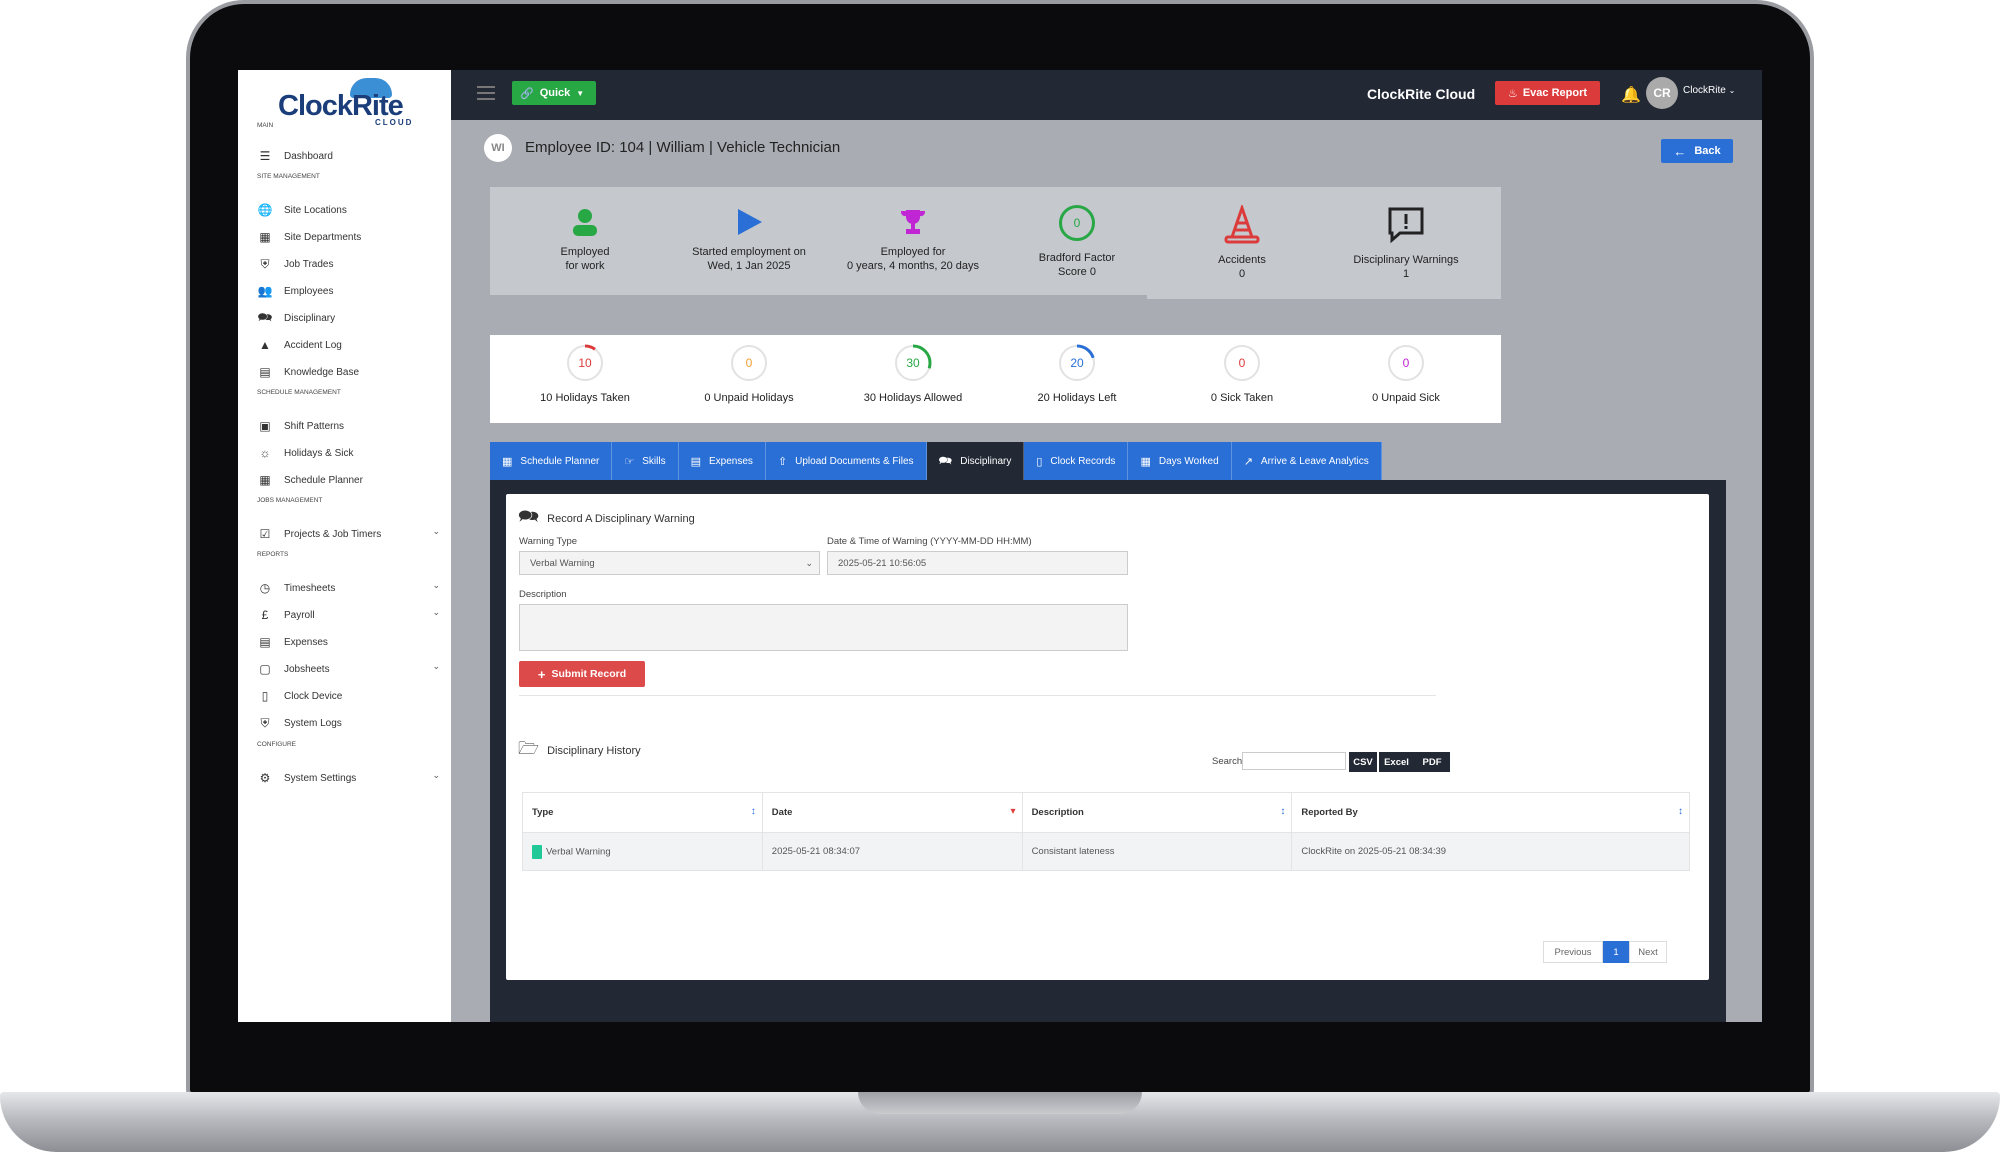 The image size is (2000, 1155). I want to click on bell-icon: 🔔, so click(1631, 95).